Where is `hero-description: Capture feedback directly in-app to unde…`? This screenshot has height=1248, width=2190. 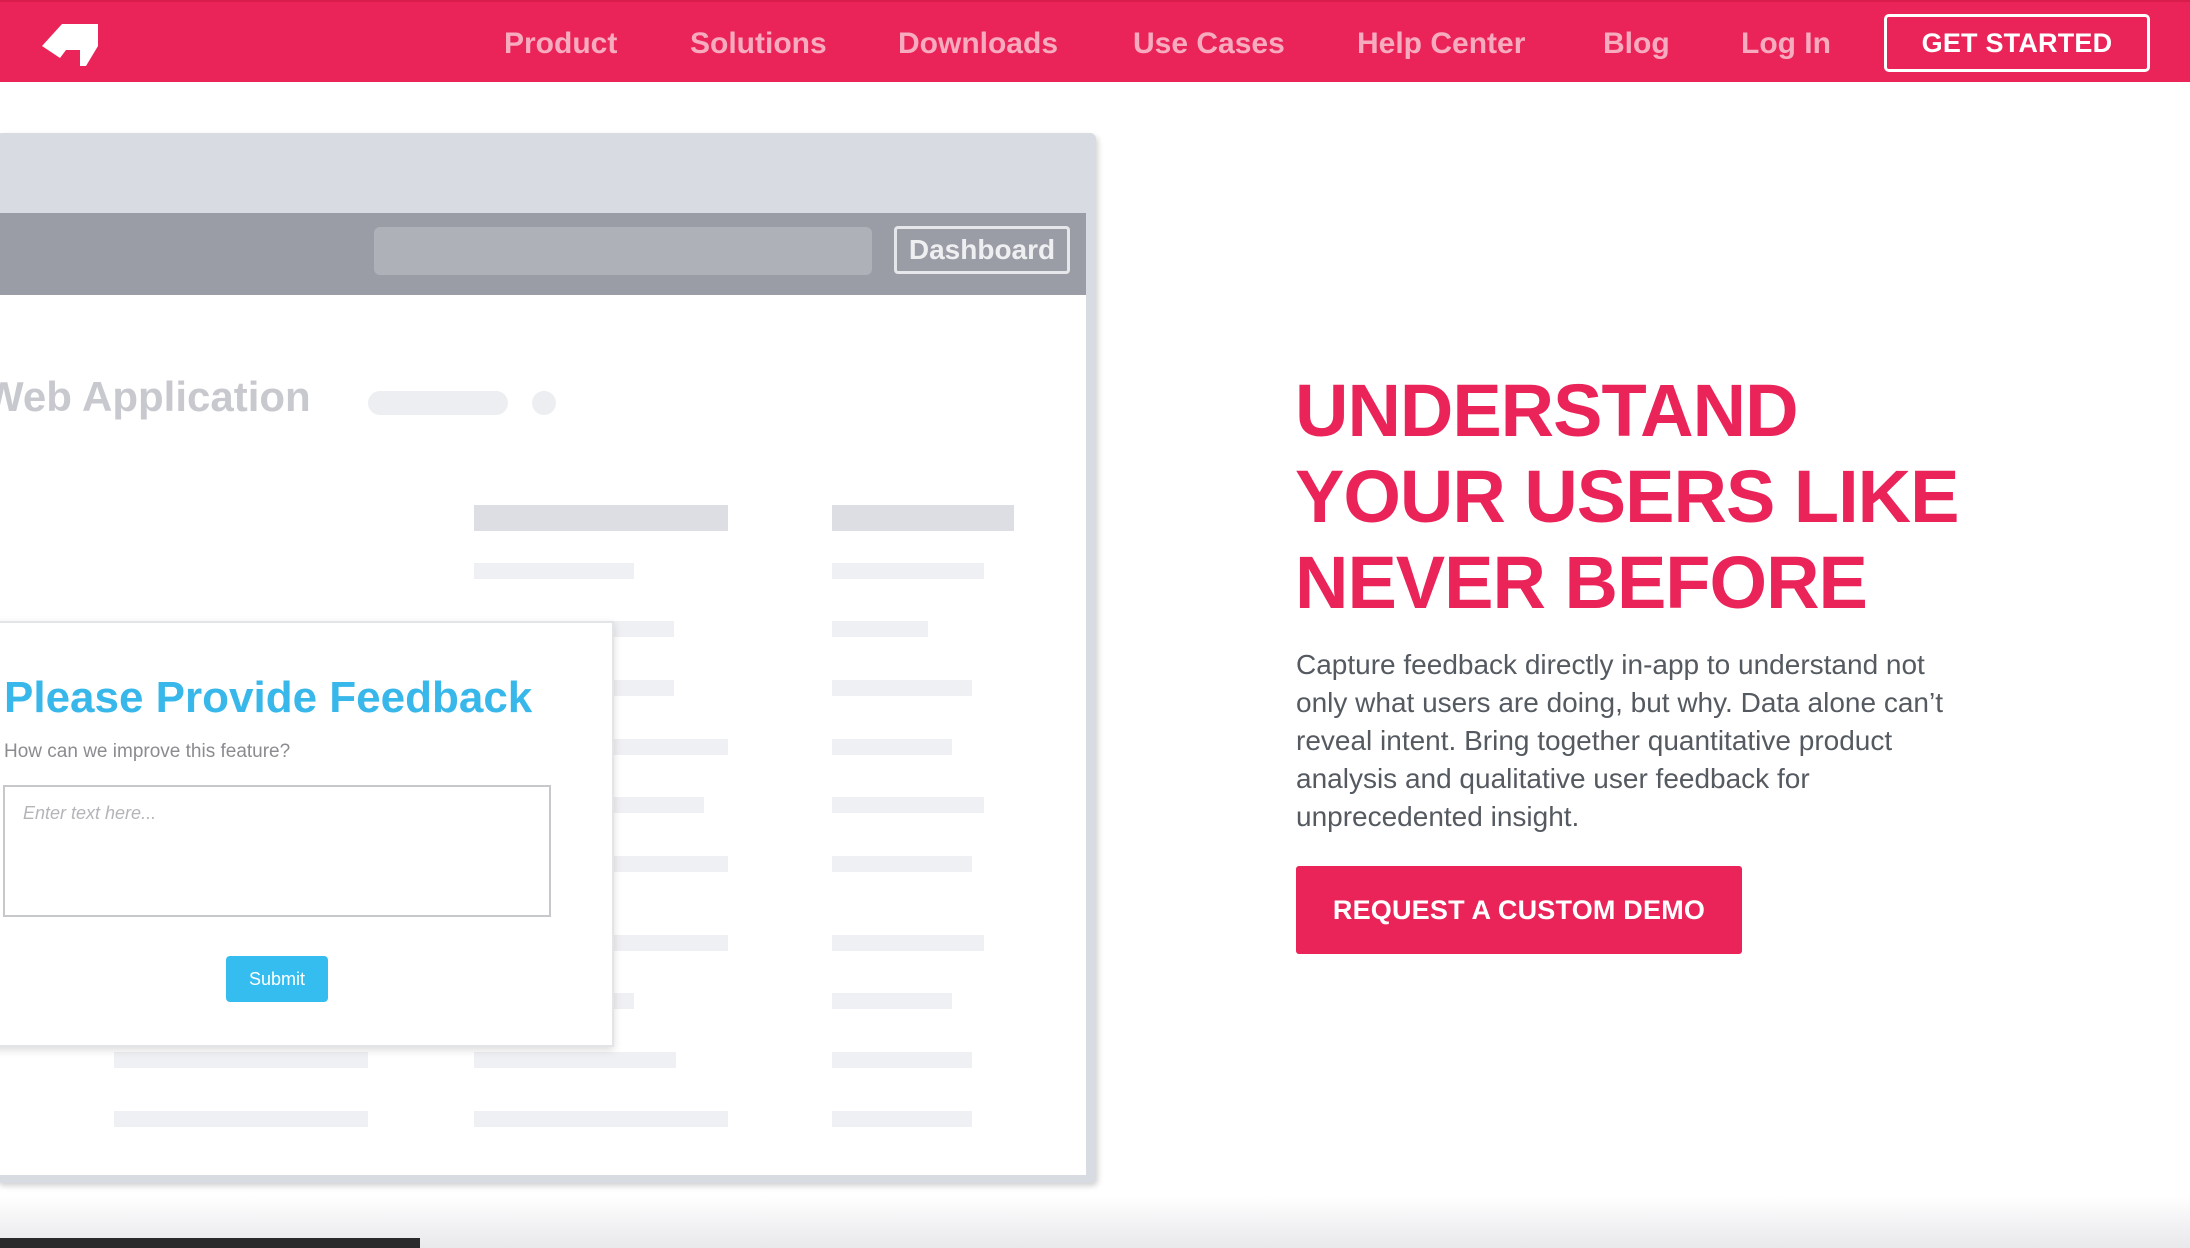
hero-description: Capture feedback directly in-app to unde… is located at coordinates (1619, 740).